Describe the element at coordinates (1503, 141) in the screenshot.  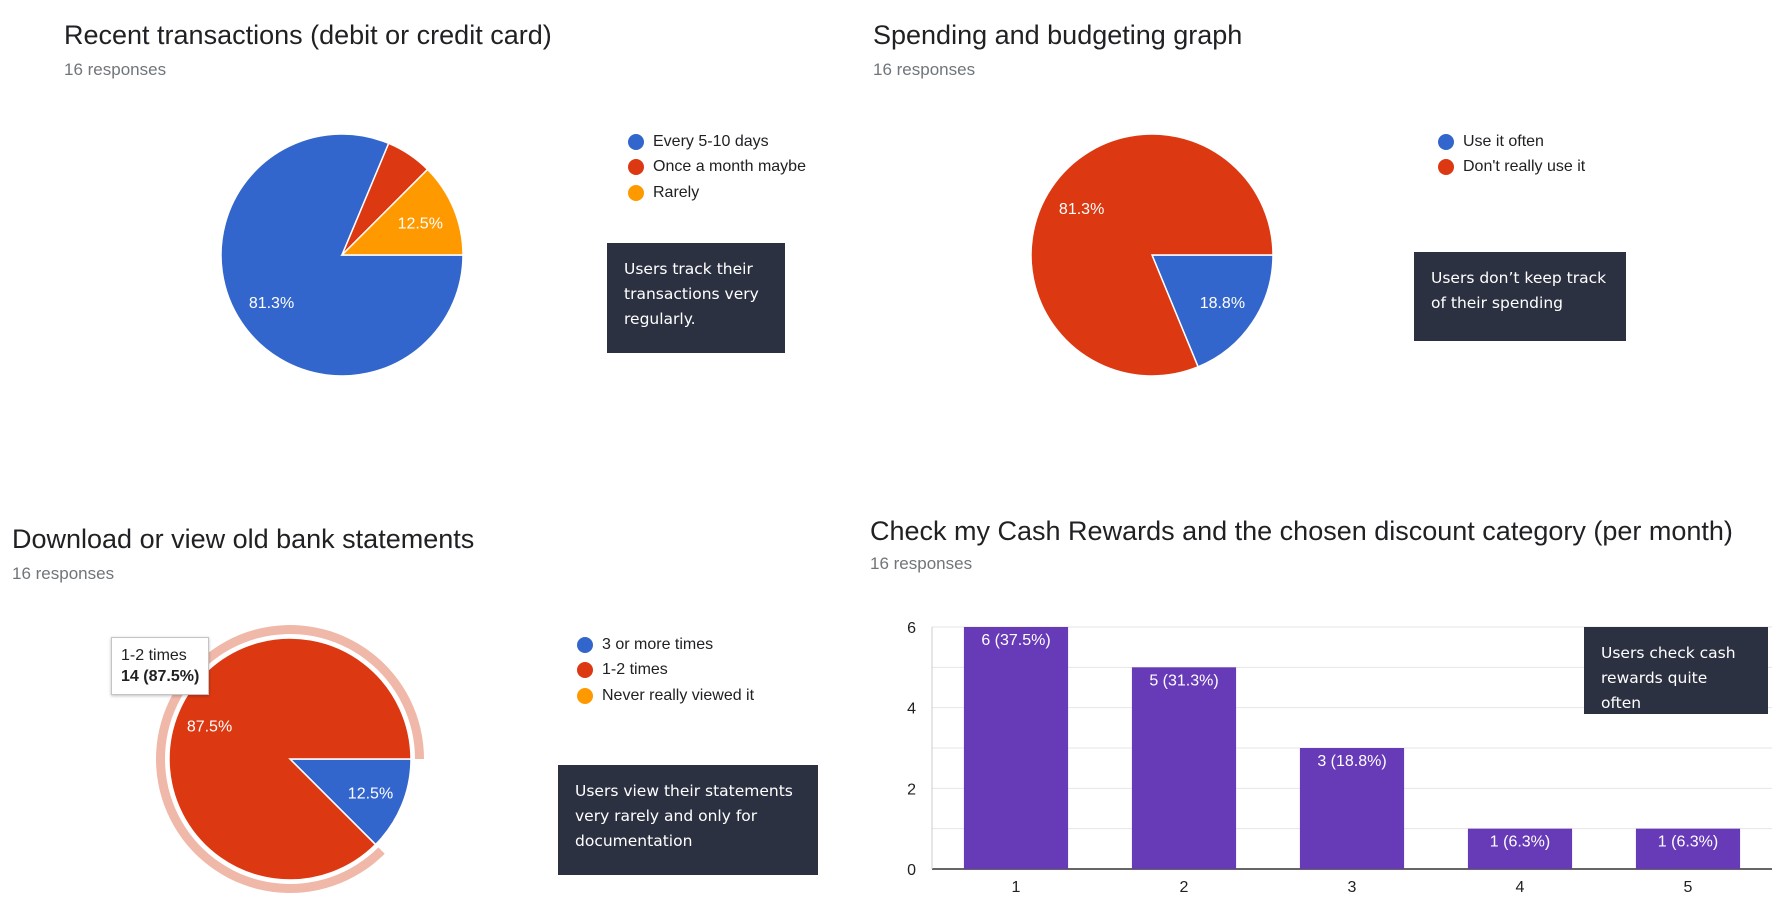
I see `legend-label: Use it often` at that location.